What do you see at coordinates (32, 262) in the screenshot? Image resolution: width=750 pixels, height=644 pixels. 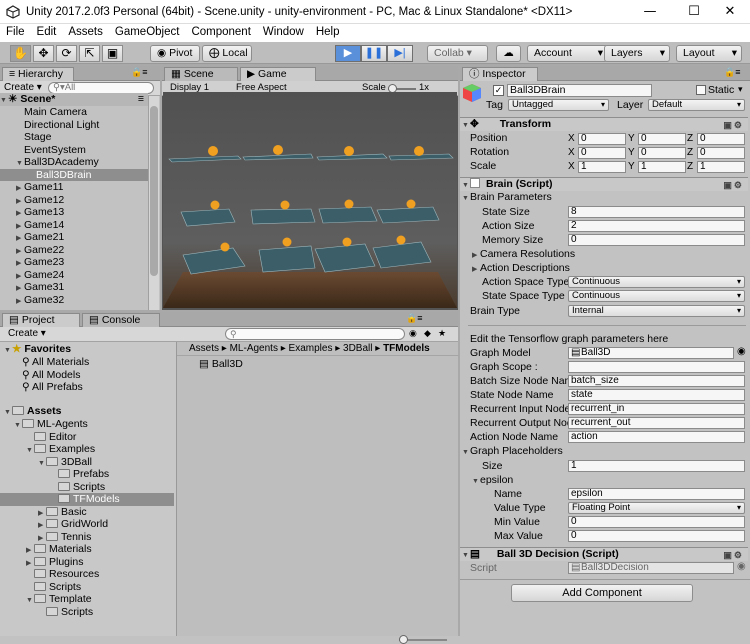 I see `hierarchy-item-game: ▶ Game23` at bounding box center [32, 262].